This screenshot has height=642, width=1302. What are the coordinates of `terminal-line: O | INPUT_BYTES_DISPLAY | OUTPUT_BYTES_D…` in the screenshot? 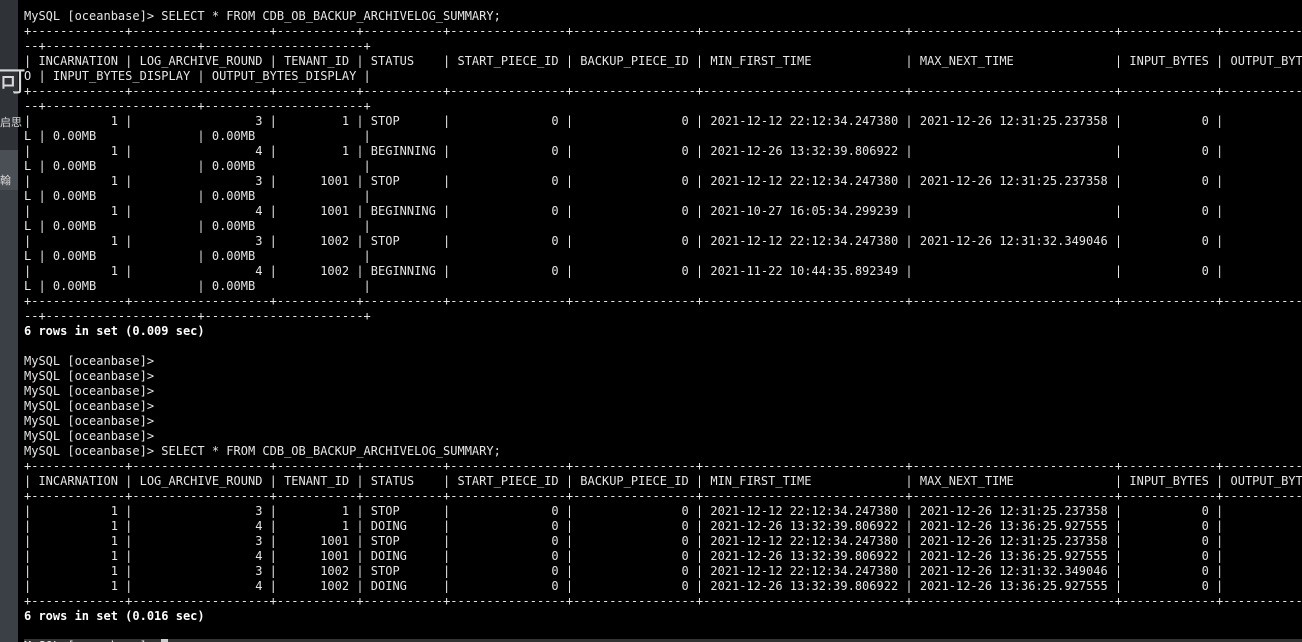 It's located at (663, 76).